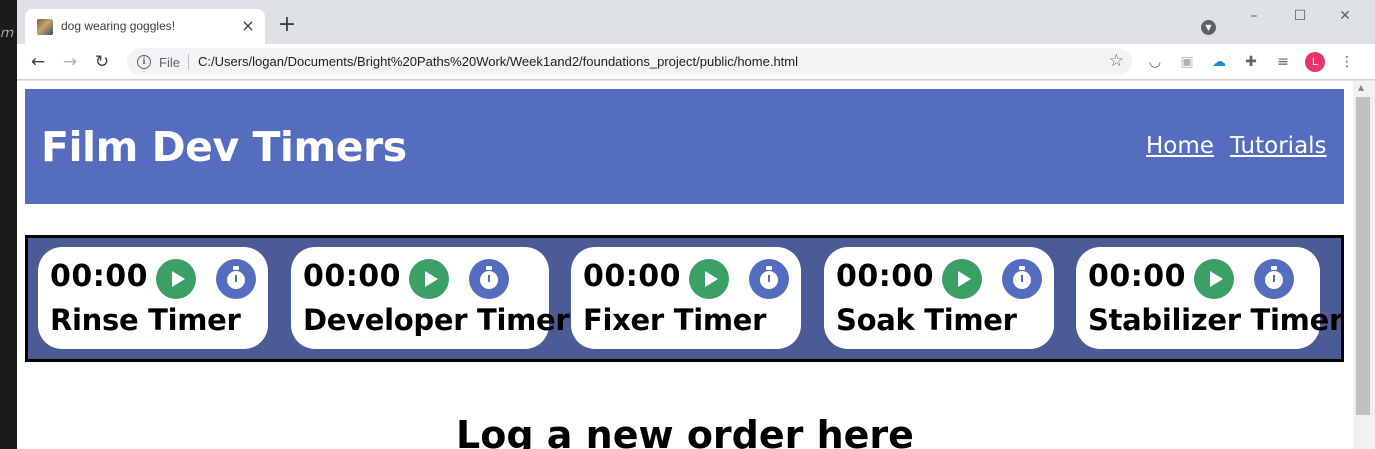 Image resolution: width=1375 pixels, height=449 pixels. What do you see at coordinates (1251, 62) in the screenshot?
I see `puzzle-icon: ✚` at bounding box center [1251, 62].